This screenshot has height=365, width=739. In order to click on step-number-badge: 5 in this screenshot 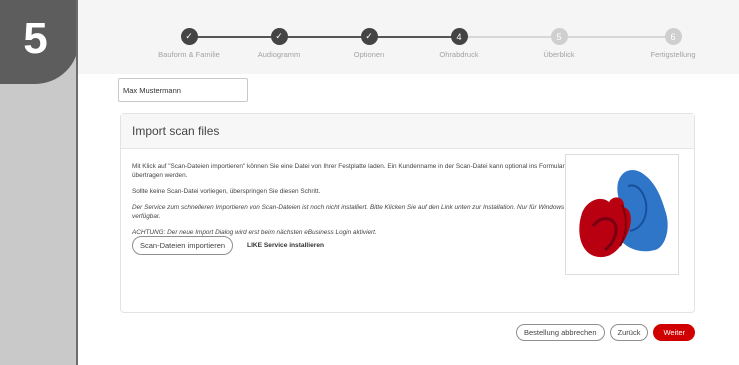, I will do `click(39, 42)`.